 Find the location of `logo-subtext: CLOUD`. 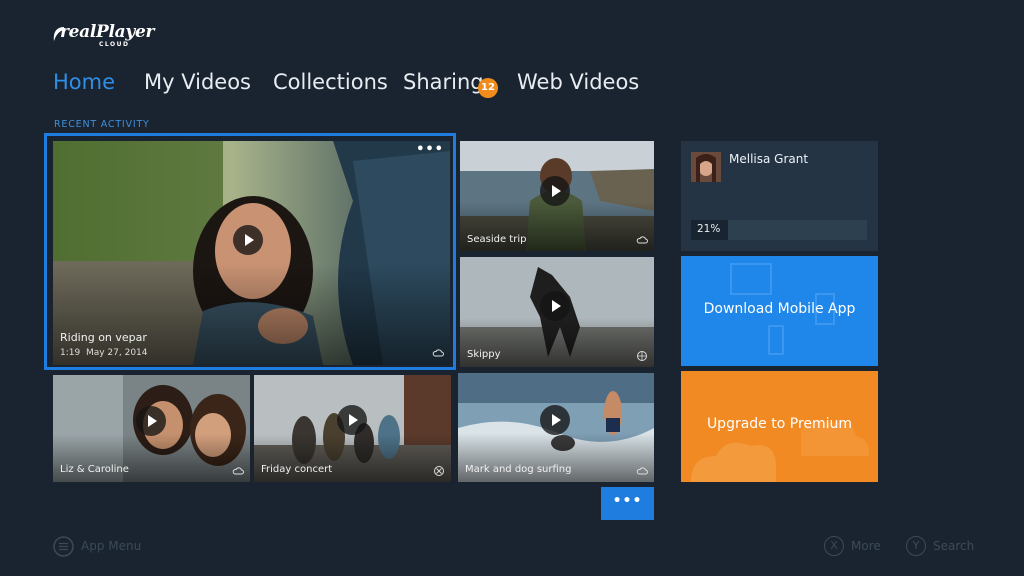

logo-subtext: CLOUD is located at coordinates (114, 44).